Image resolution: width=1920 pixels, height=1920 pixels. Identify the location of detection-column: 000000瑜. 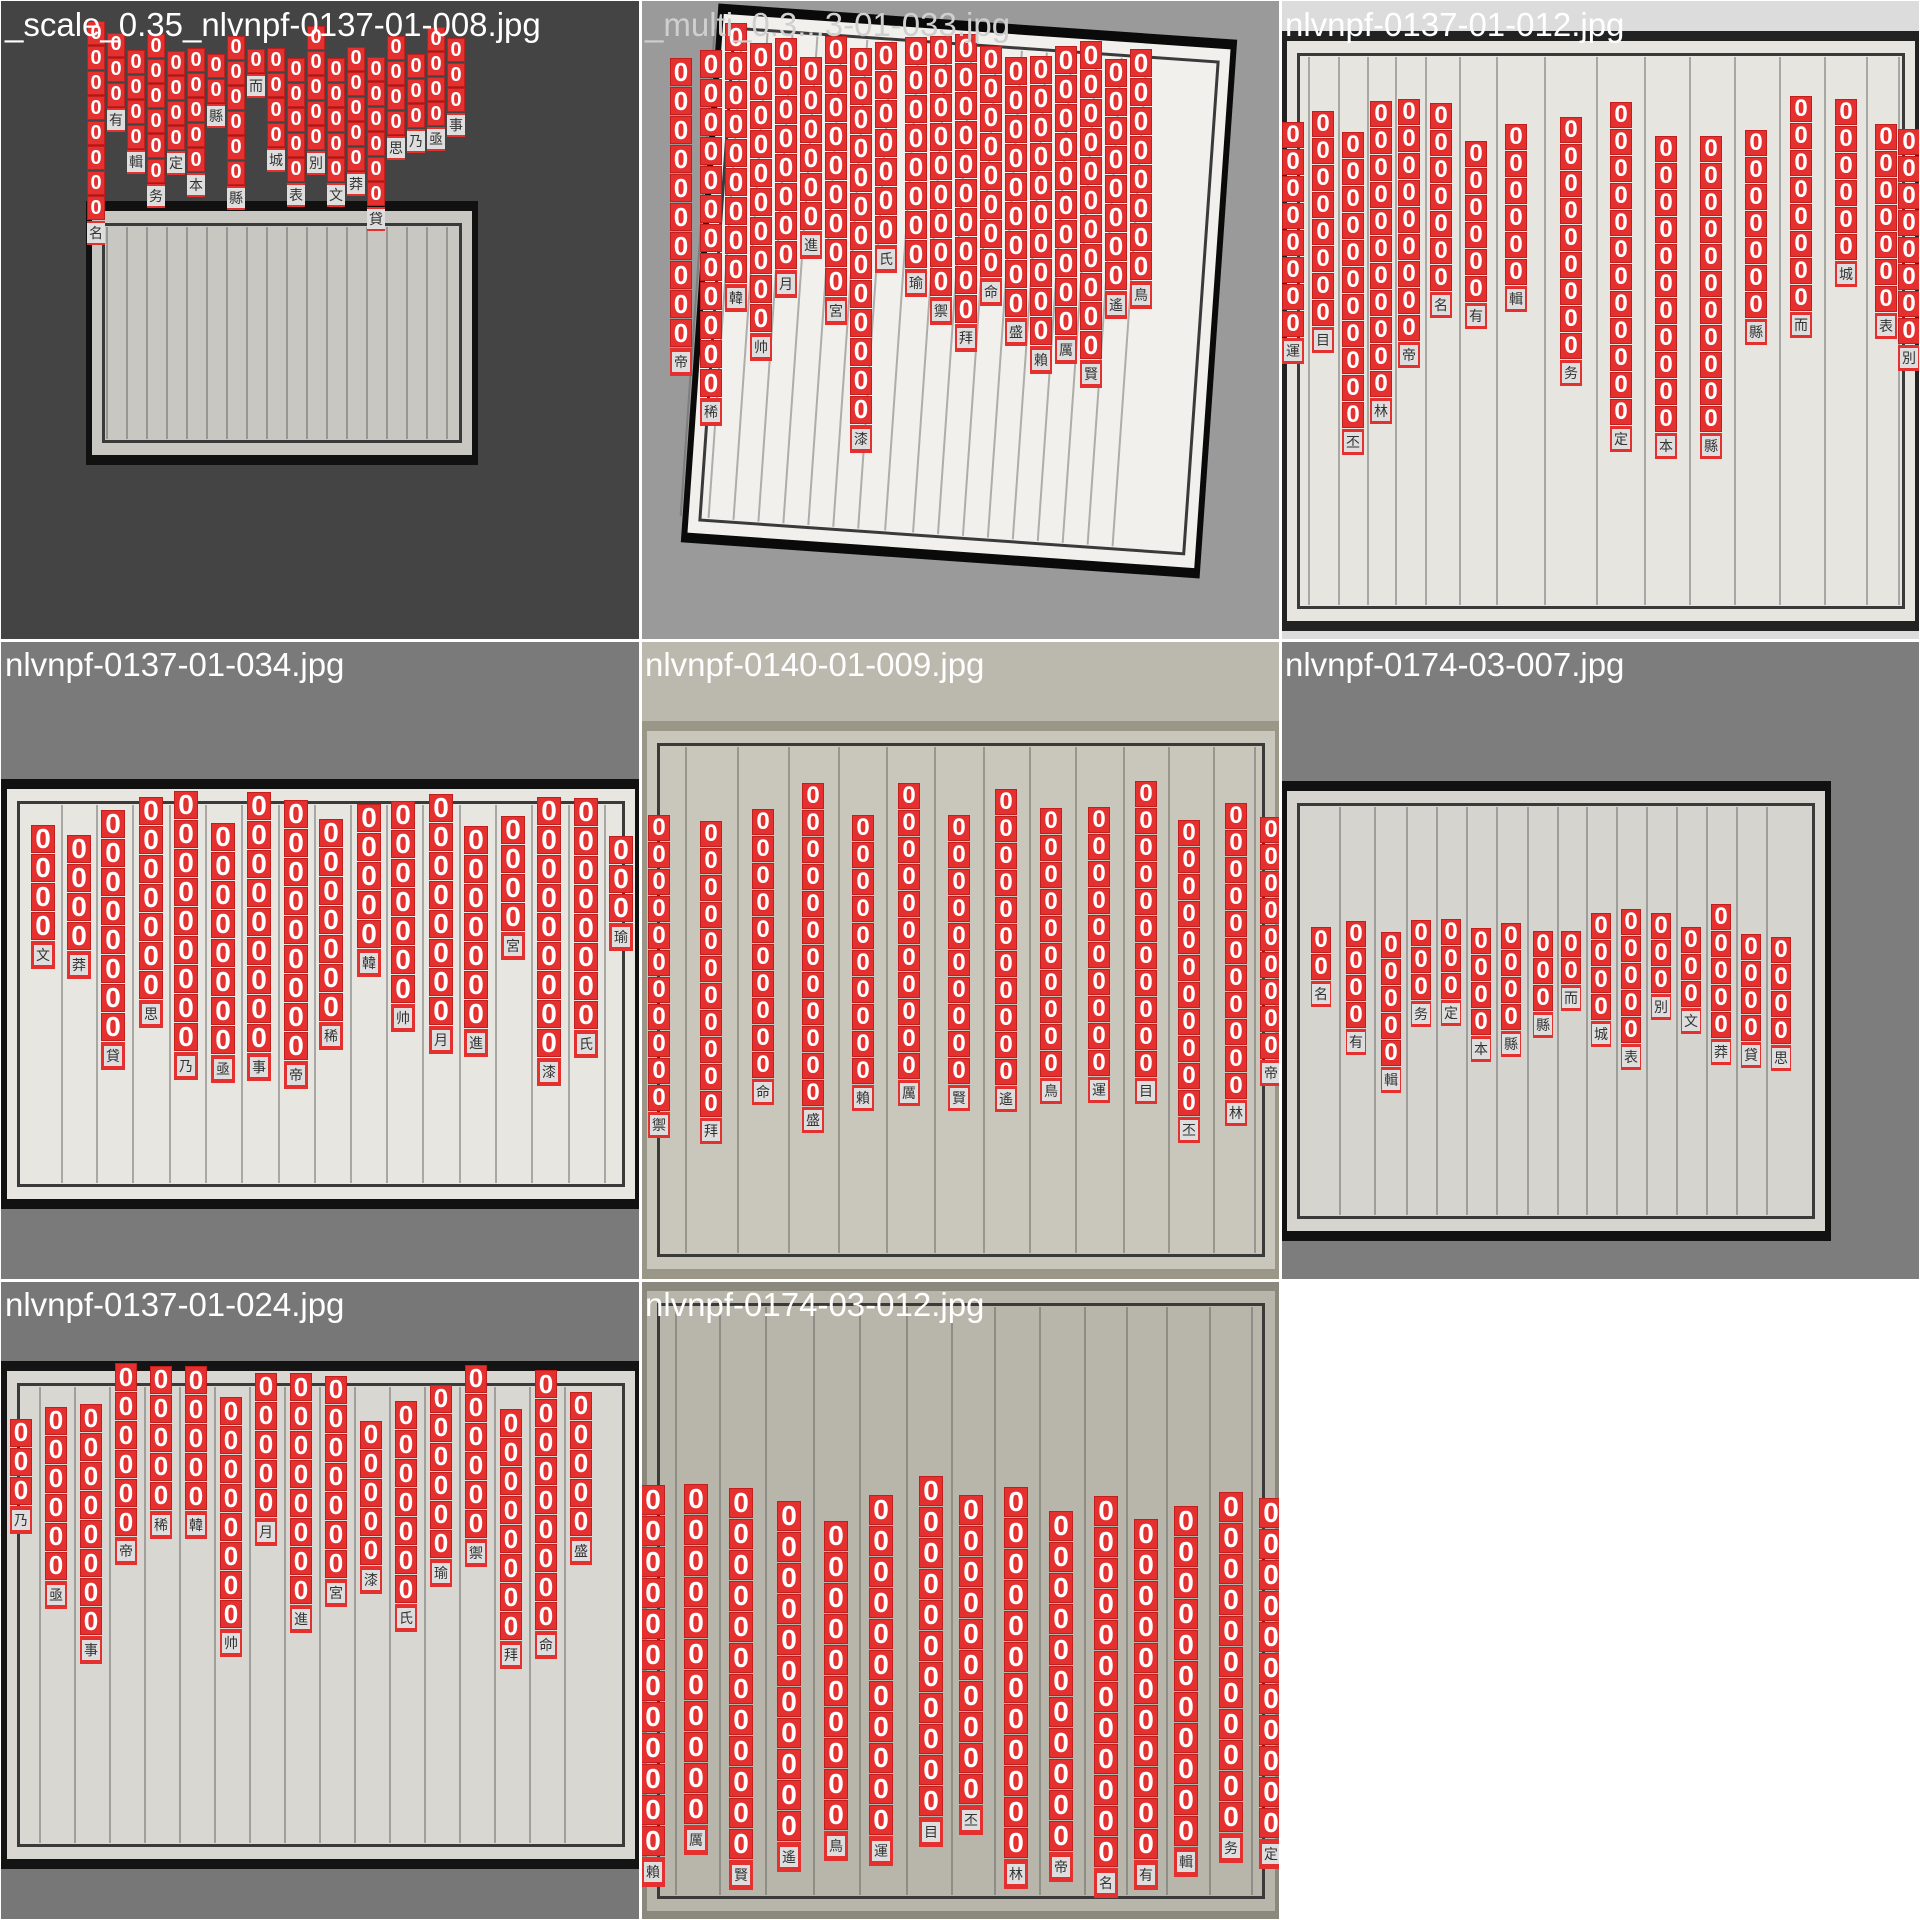
(441, 1485).